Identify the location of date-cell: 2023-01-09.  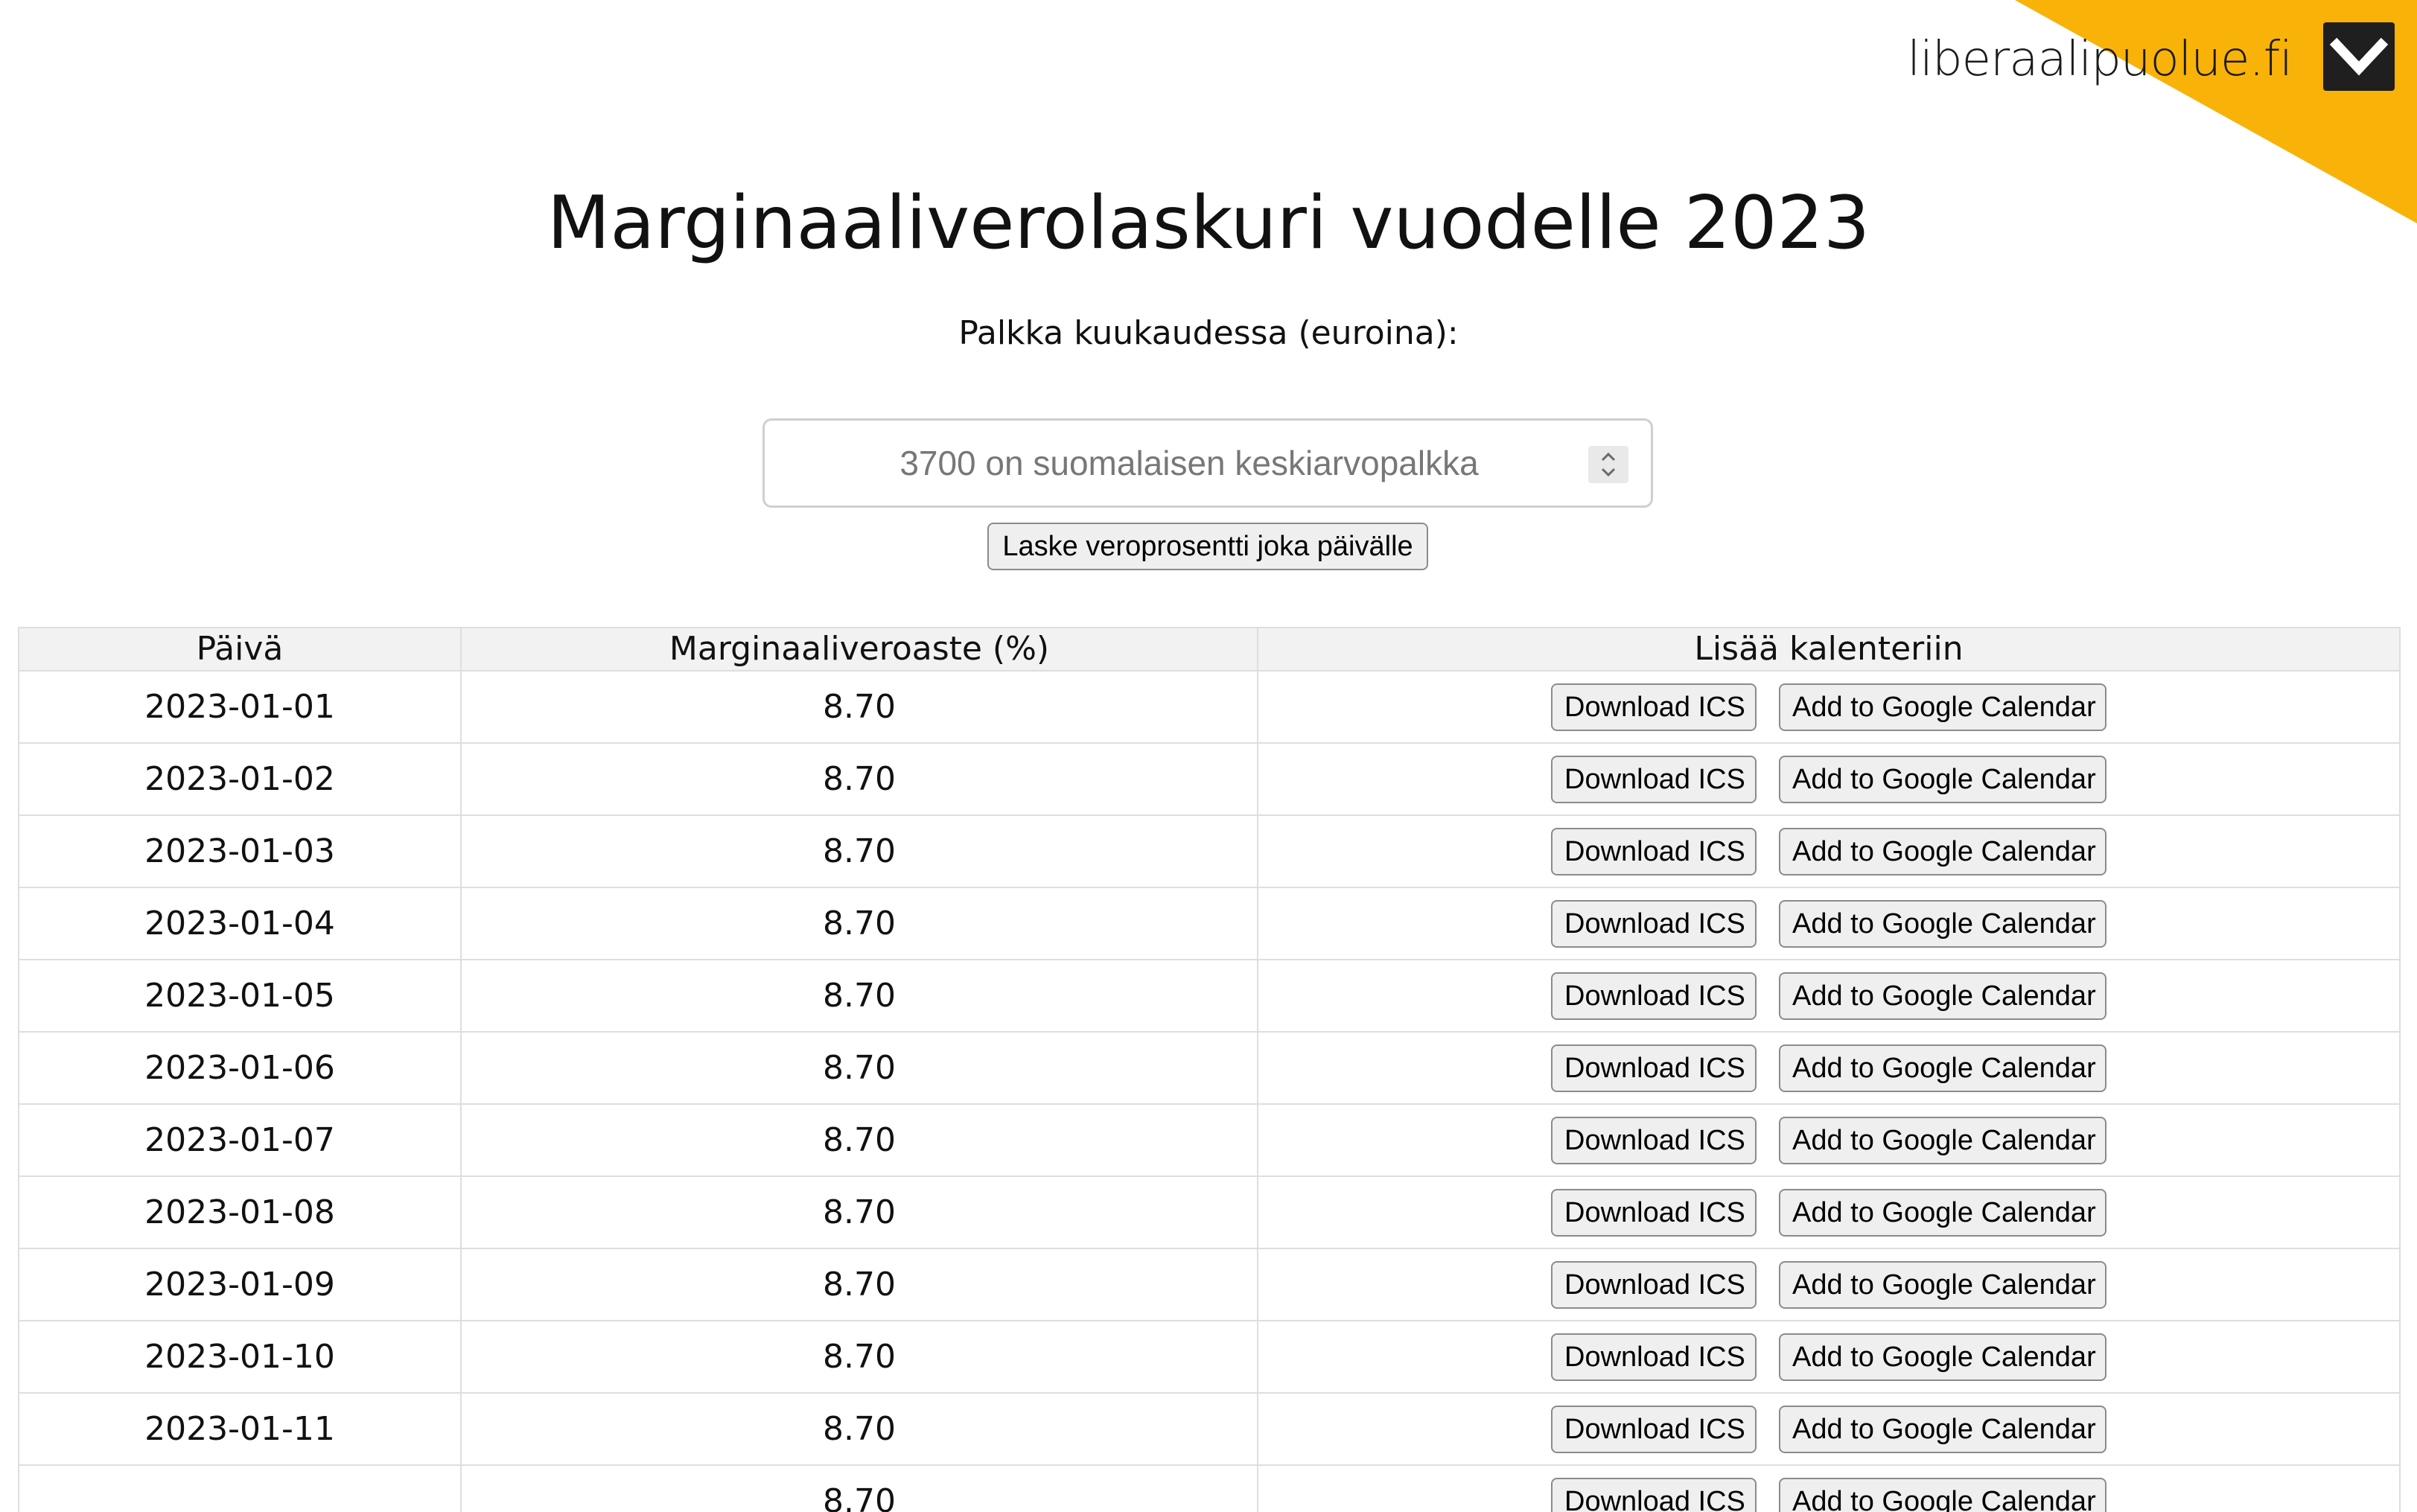
(240, 1284).